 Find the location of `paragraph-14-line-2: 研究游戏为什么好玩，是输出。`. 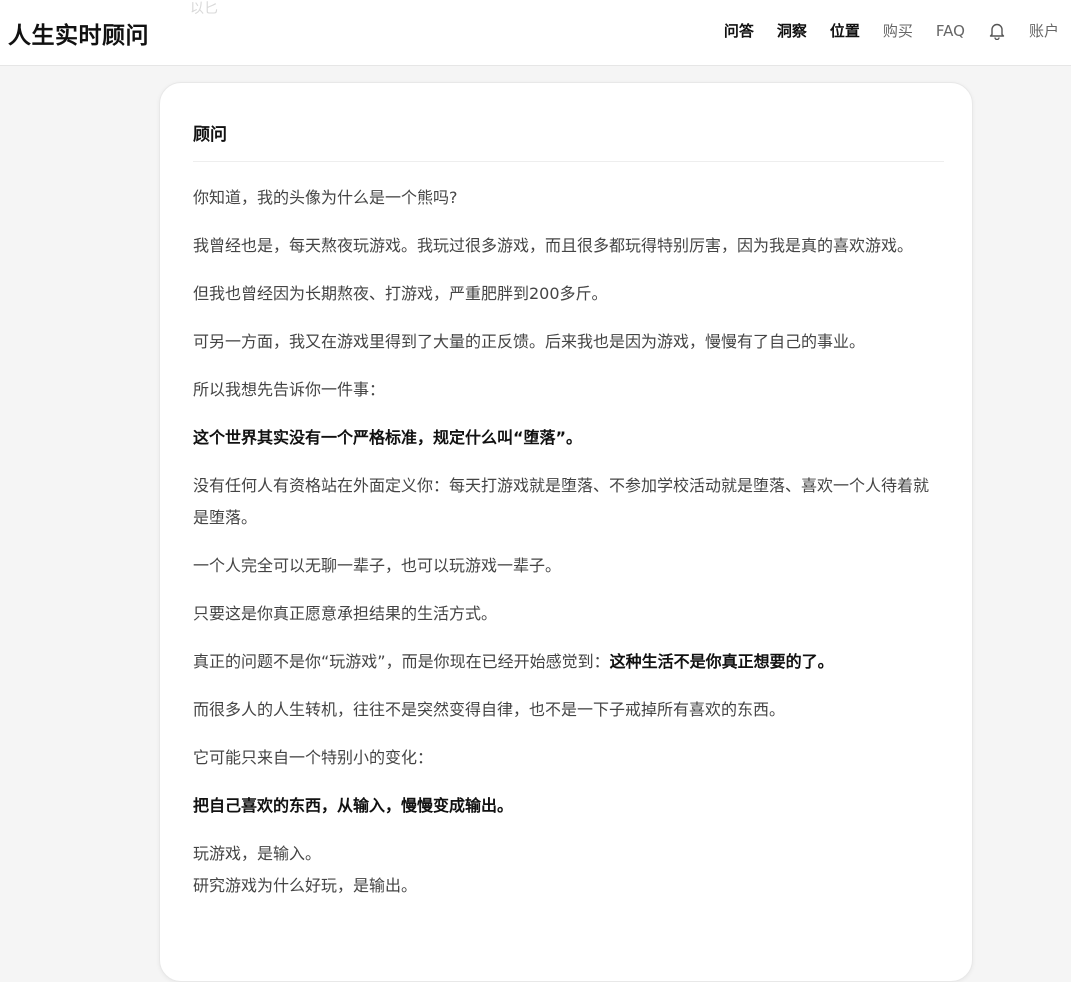

paragraph-14-line-2: 研究游戏为什么好玩，是输出。 is located at coordinates (305, 885).